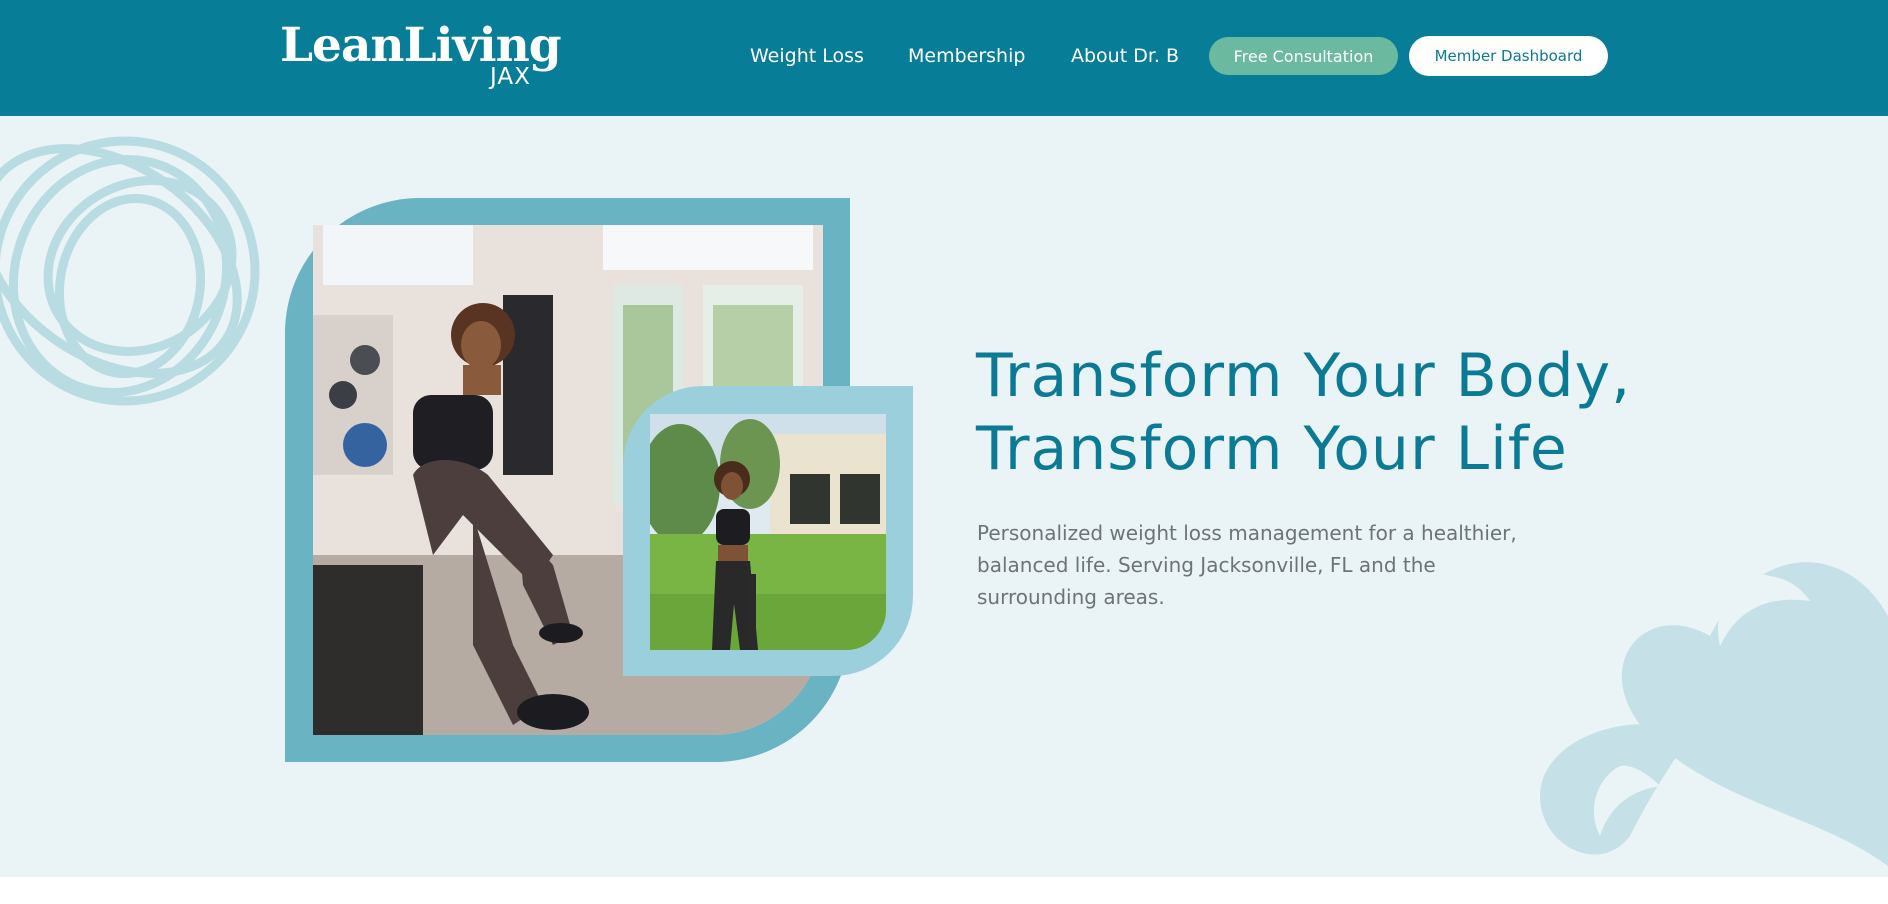 The image size is (1888, 904). Describe the element at coordinates (1272, 449) in the screenshot. I see `hero-headline-line-2: Transform Your Life` at that location.